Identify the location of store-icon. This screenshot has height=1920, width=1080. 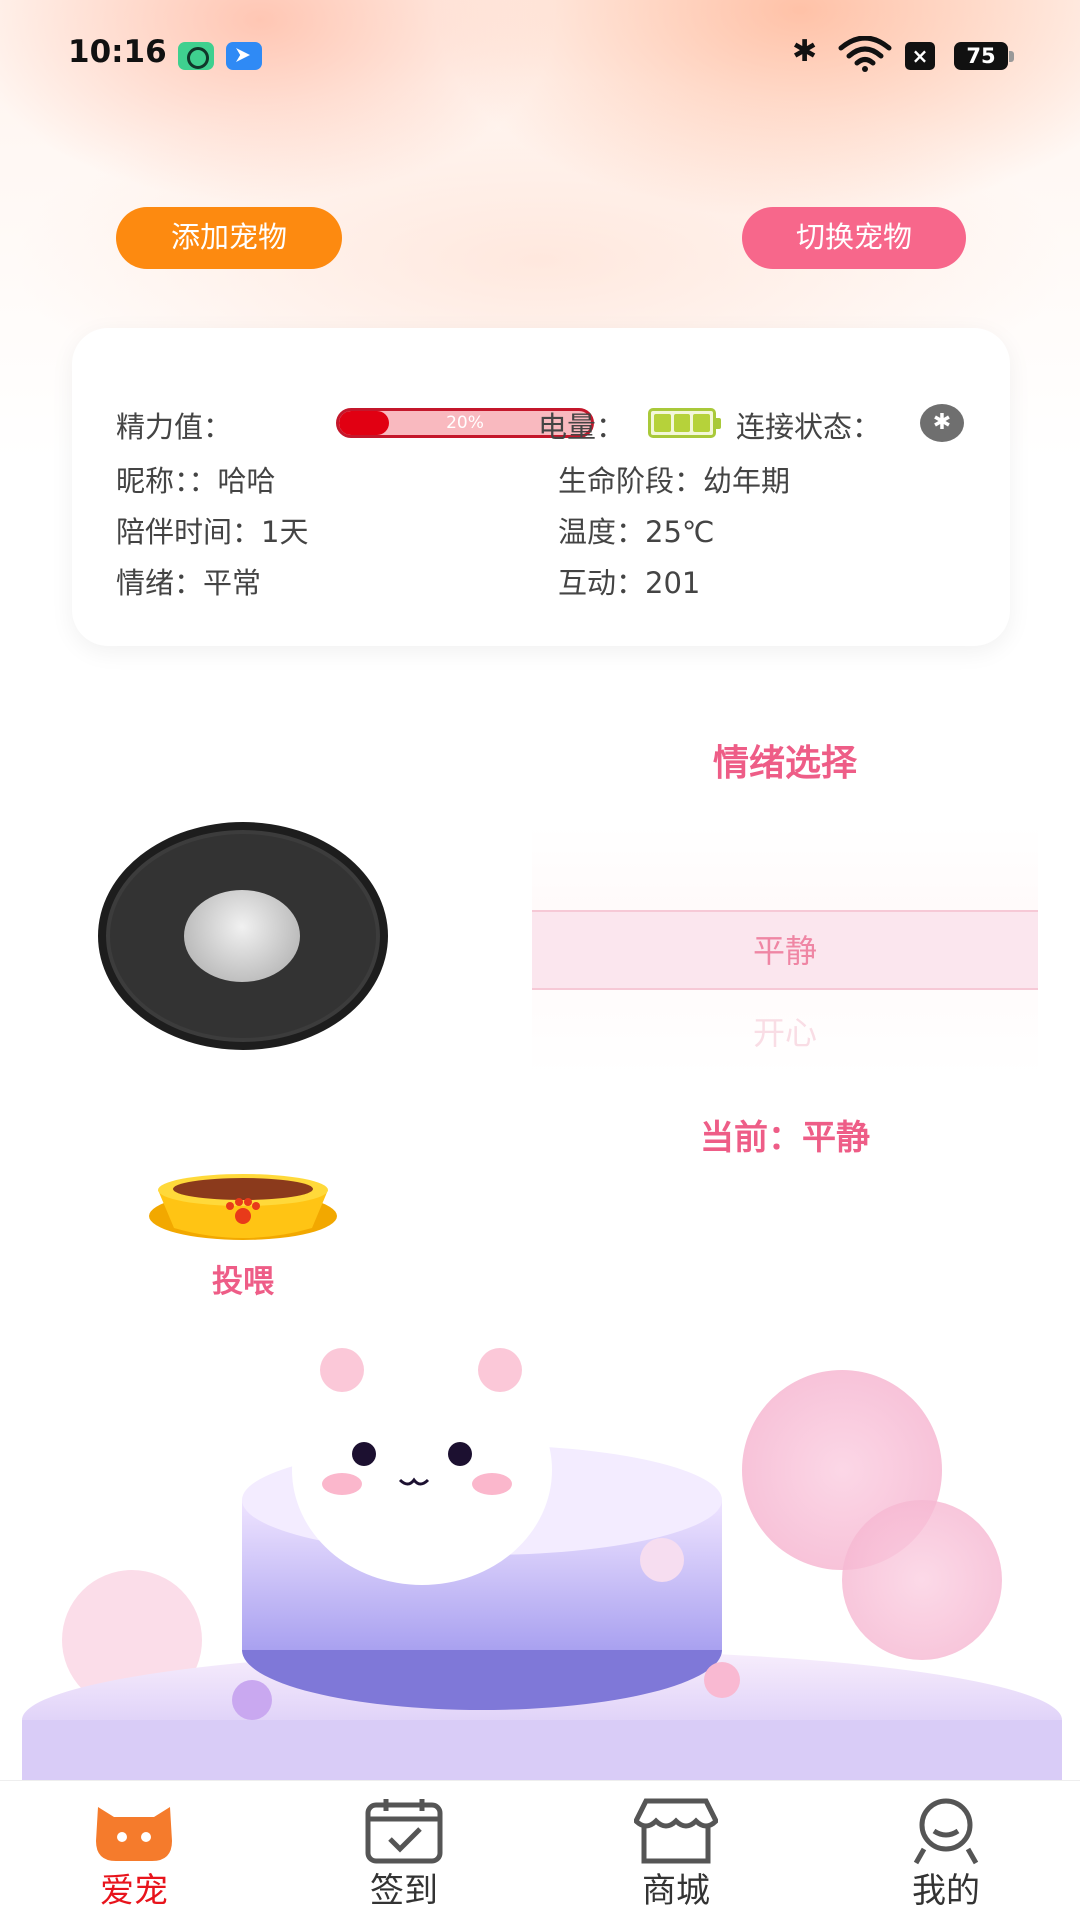
(676, 1831).